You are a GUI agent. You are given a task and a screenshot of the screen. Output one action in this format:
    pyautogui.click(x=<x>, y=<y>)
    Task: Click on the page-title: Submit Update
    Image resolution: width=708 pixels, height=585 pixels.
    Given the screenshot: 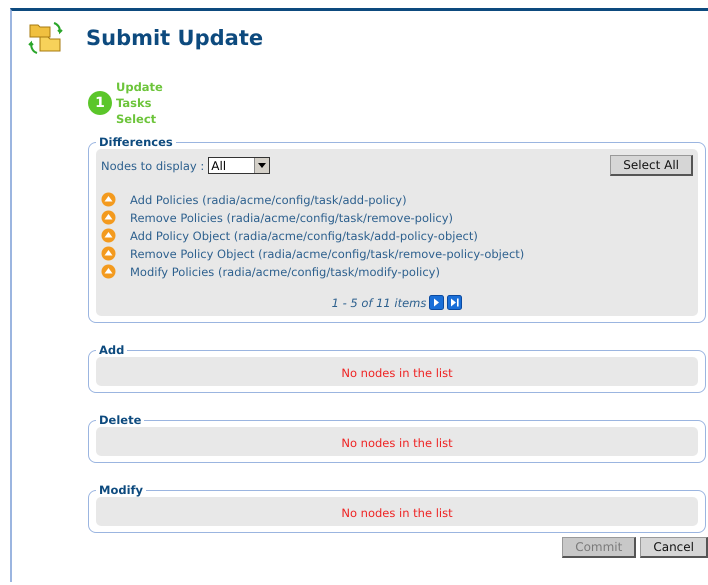 What is the action you would take?
    pyautogui.click(x=175, y=38)
    